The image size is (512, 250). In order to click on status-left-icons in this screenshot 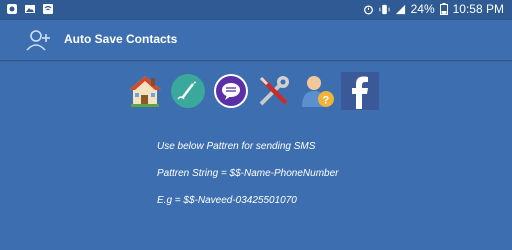, I will do `click(30, 9)`.